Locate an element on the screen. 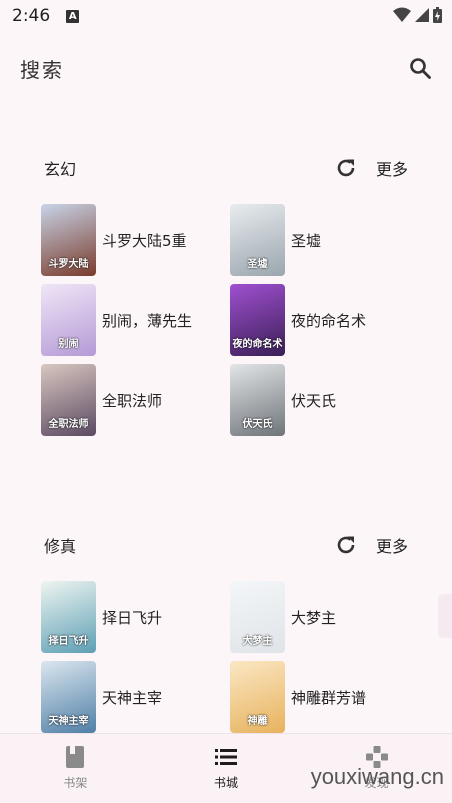  cover-text: 全职法师 is located at coordinates (68, 424).